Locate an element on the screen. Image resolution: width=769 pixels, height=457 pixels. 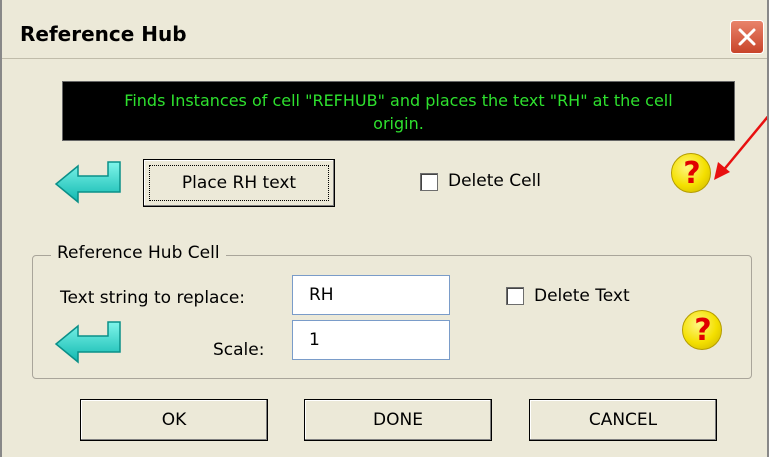
cancel-button: CANCEL is located at coordinates (623, 420).